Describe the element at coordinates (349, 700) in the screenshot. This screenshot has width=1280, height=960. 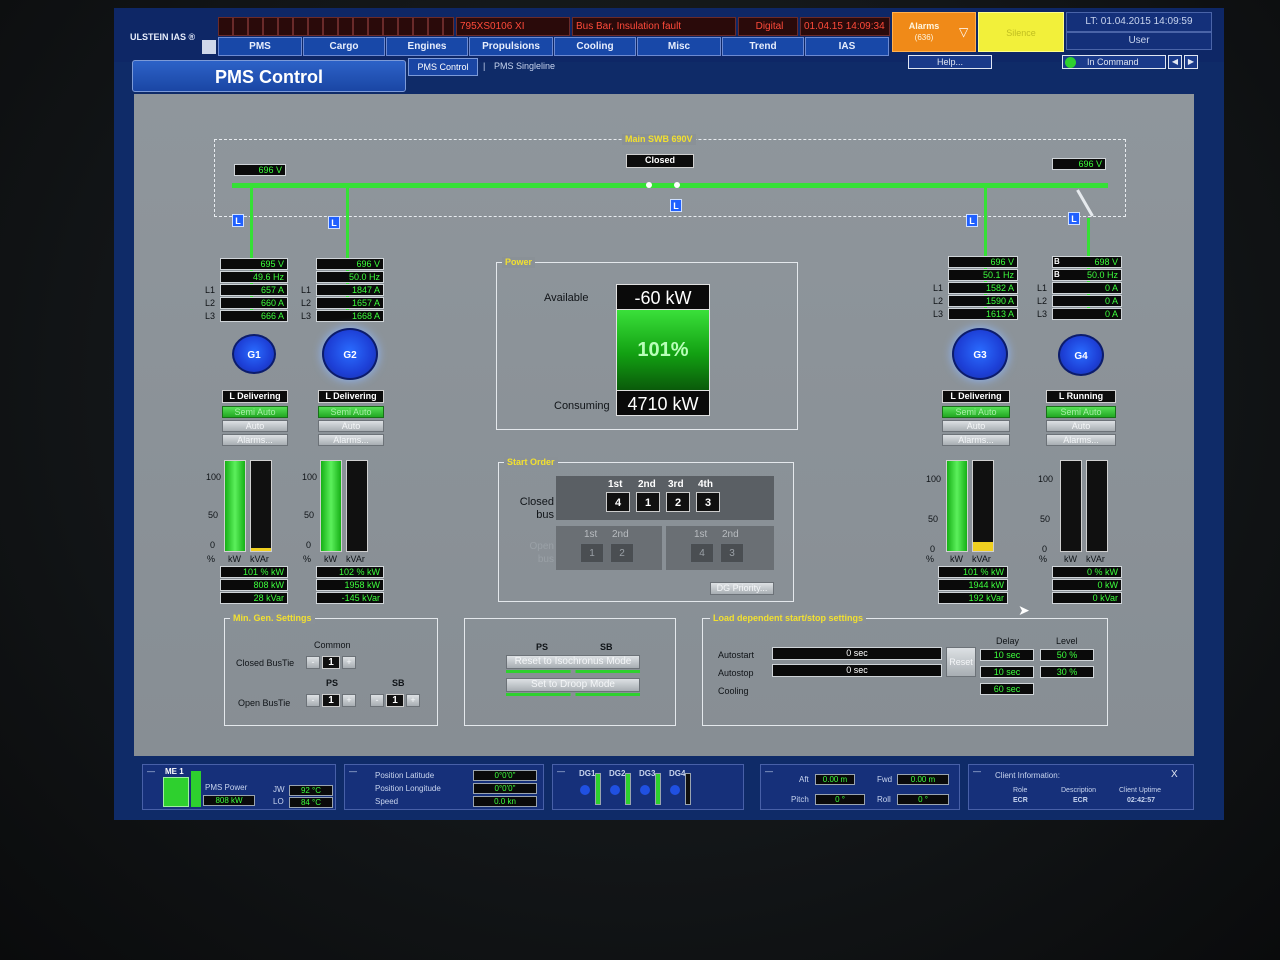
I see `open-bustie-ps-plus: +` at that location.